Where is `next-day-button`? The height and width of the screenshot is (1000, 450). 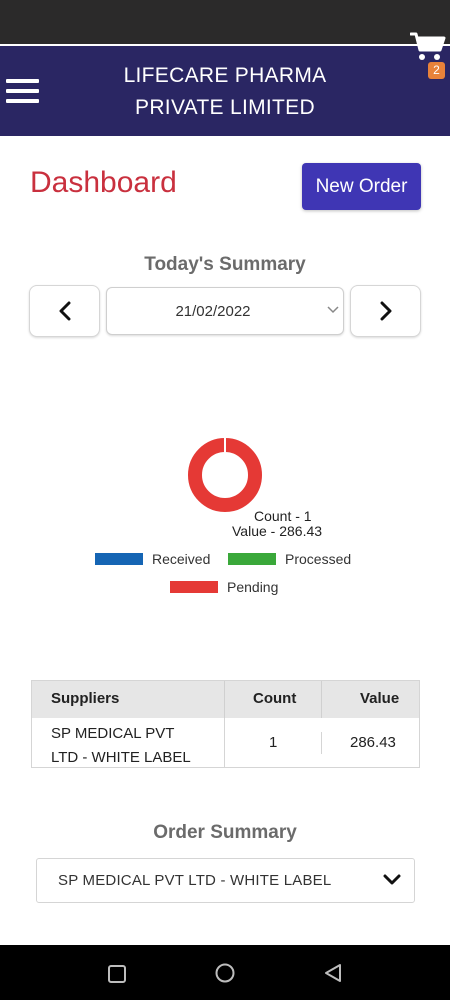 next-day-button is located at coordinates (385, 311).